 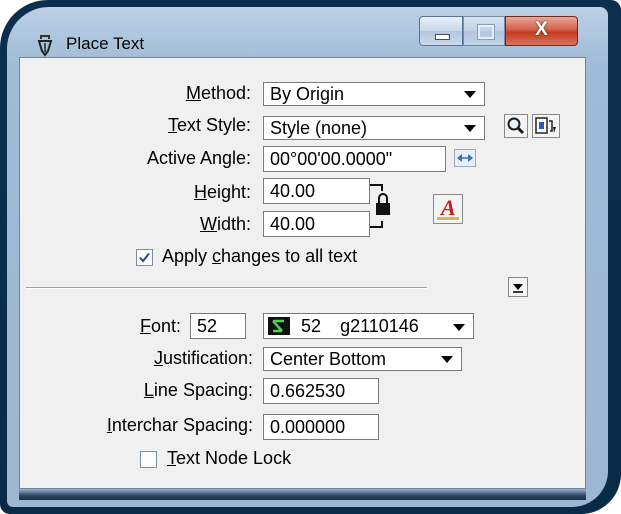 I want to click on font-combo-number: 52, so click(x=311, y=326).